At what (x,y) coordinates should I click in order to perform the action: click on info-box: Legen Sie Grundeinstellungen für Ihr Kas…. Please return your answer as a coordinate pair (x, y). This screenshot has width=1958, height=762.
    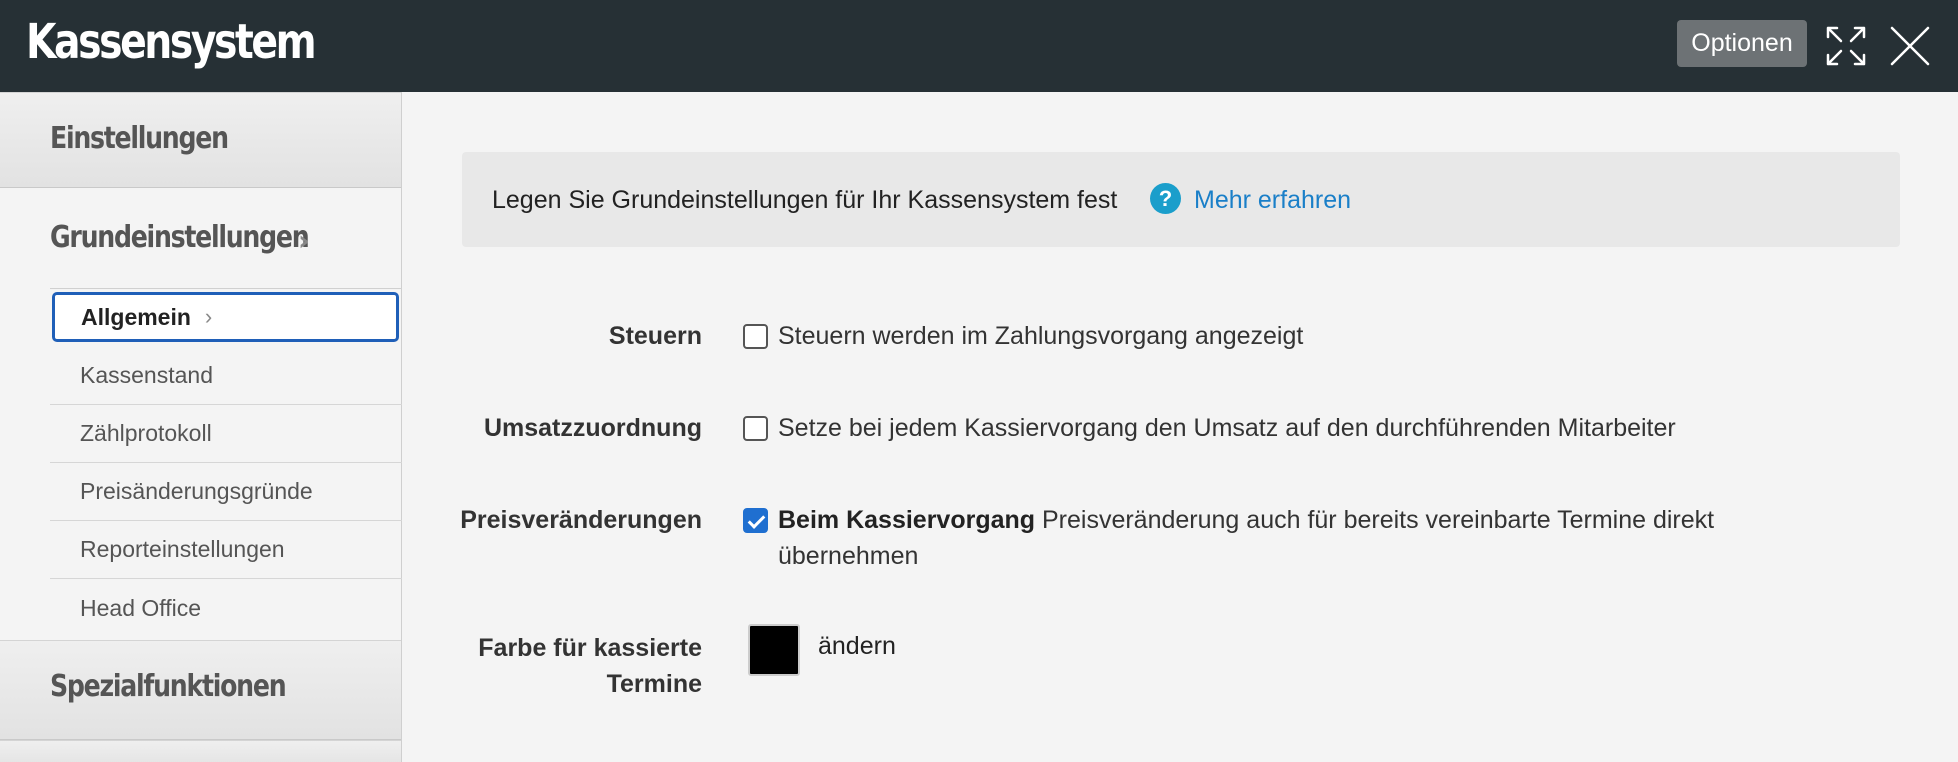
    Looking at the image, I should click on (1181, 199).